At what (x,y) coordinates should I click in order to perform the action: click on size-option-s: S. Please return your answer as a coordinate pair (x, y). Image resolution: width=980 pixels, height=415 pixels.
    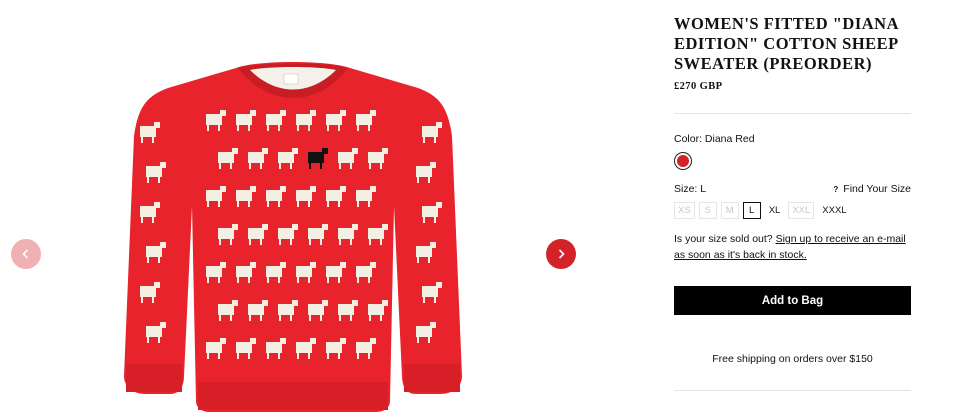
    Looking at the image, I should click on (707, 210).